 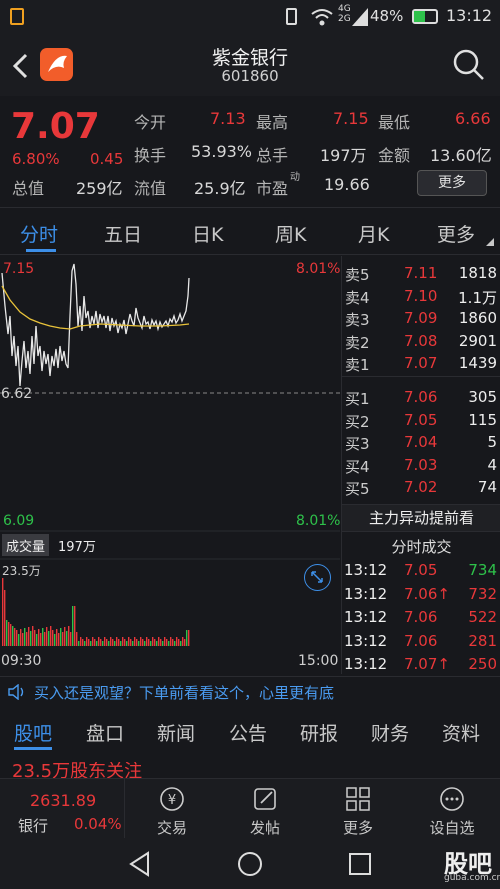 What do you see at coordinates (469, 15) in the screenshot?
I see `clock: 13:12` at bounding box center [469, 15].